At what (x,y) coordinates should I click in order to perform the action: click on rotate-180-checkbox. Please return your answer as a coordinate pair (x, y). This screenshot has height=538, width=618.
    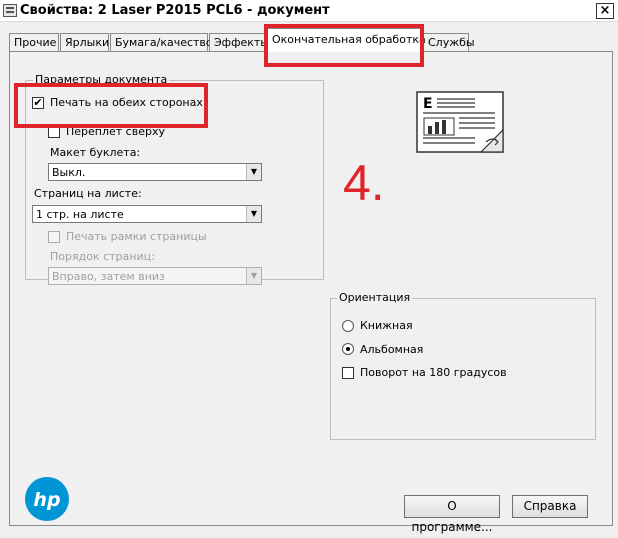
    Looking at the image, I should click on (348, 373).